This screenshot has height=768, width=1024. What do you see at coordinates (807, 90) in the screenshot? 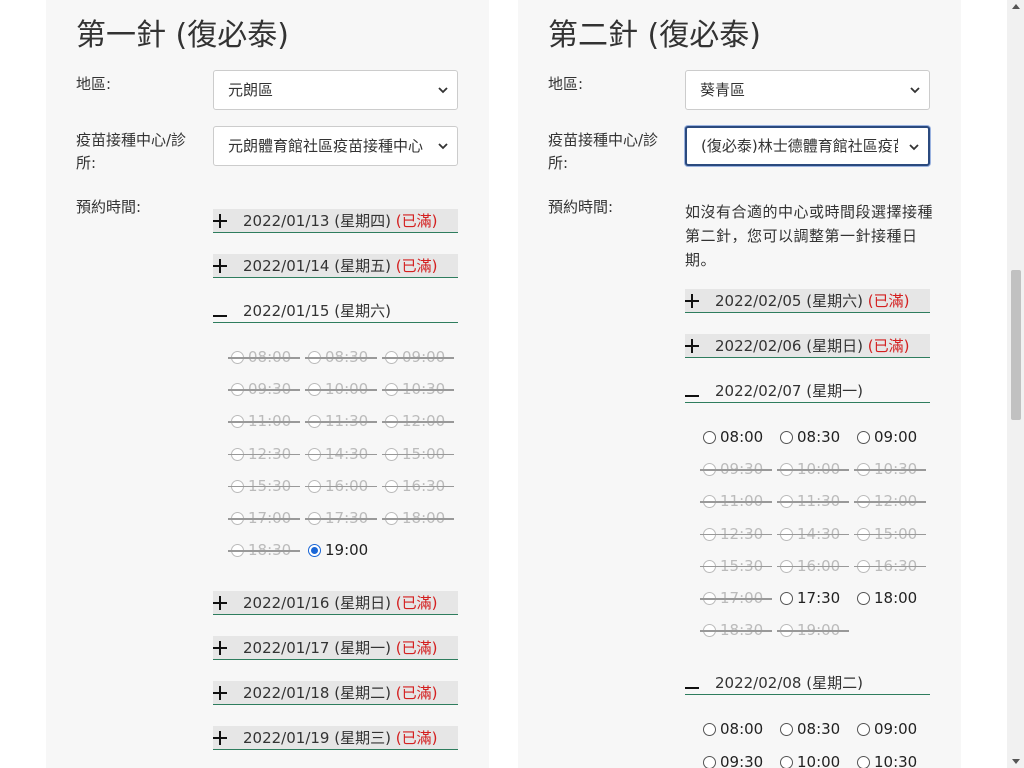
I see `second-dose-district-select: 葵青區` at bounding box center [807, 90].